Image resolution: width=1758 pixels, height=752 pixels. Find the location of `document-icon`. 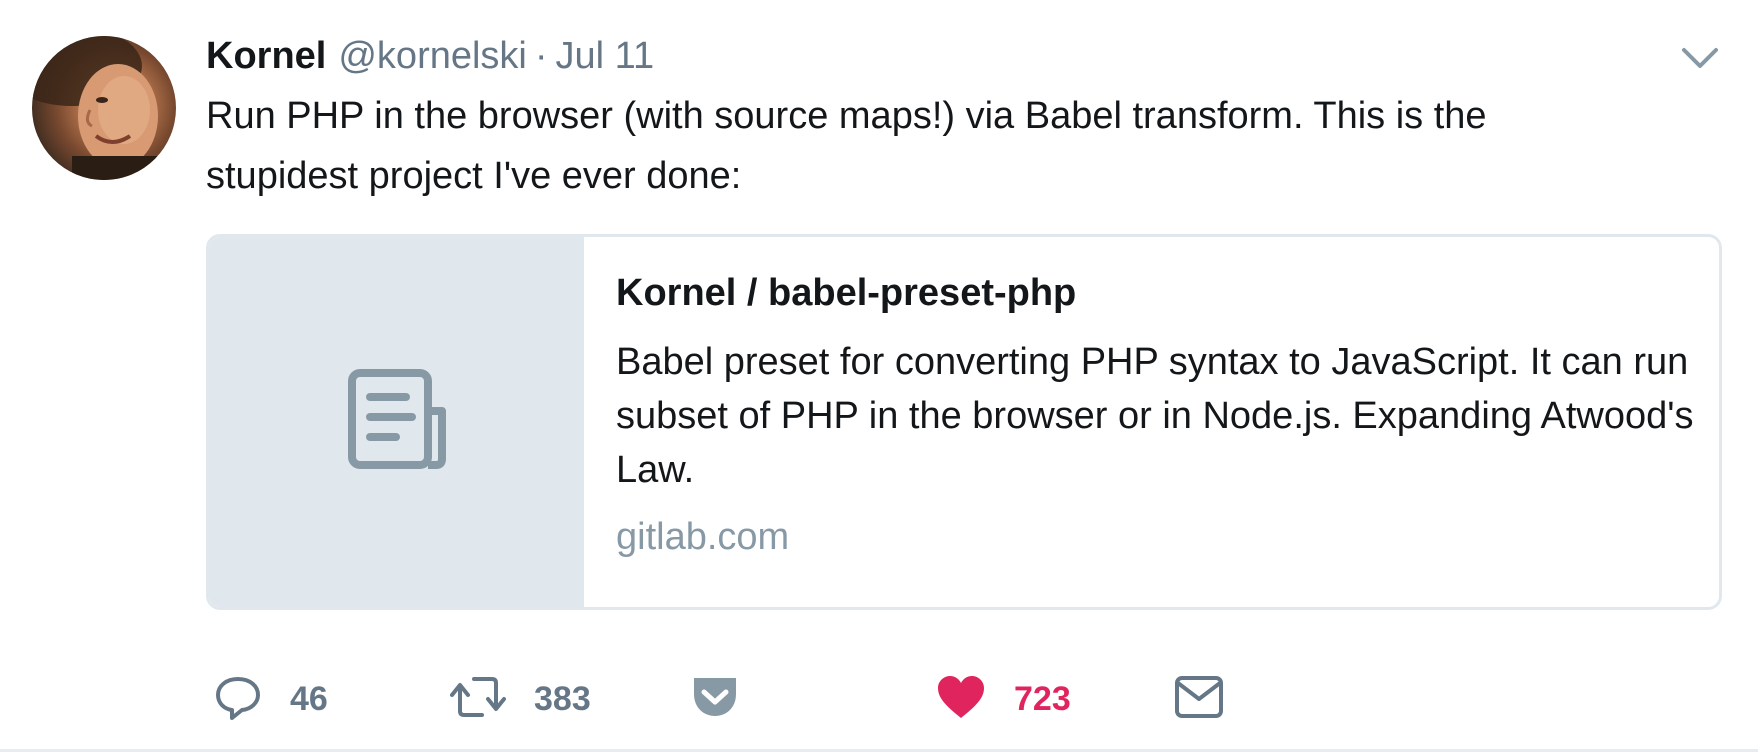

document-icon is located at coordinates (397, 422).